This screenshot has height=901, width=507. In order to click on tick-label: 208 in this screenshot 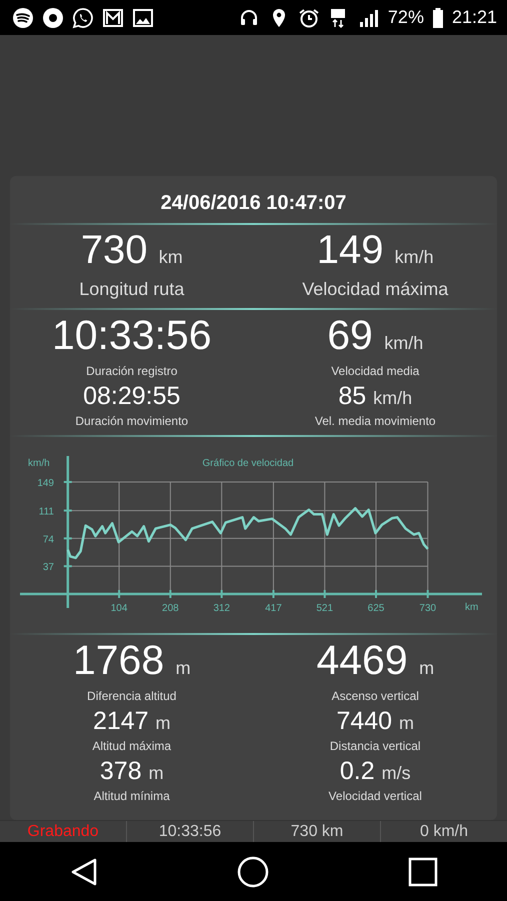, I will do `click(170, 608)`.